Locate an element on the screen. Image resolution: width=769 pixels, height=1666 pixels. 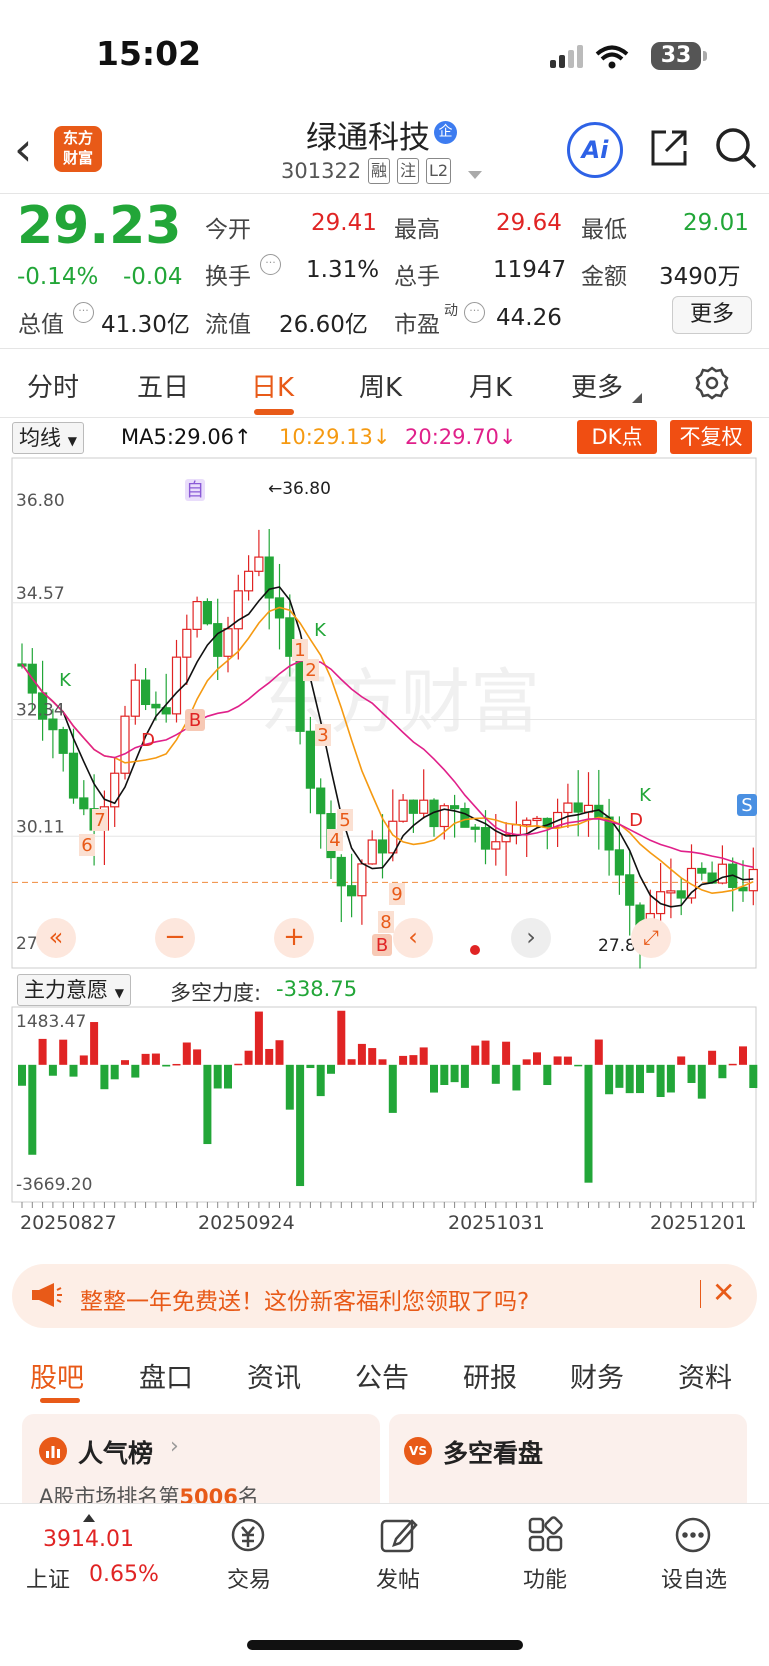
prev-button: ‹ is located at coordinates (413, 938).